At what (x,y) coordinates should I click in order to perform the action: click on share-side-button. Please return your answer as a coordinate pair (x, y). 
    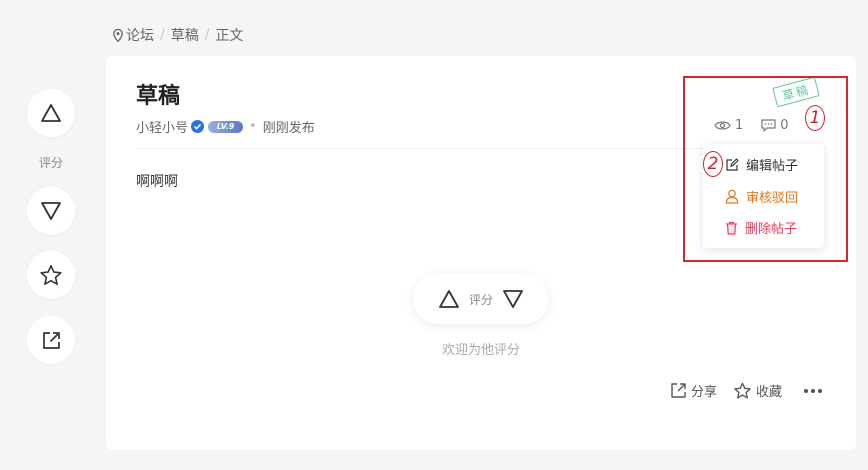
    Looking at the image, I should click on (51, 340).